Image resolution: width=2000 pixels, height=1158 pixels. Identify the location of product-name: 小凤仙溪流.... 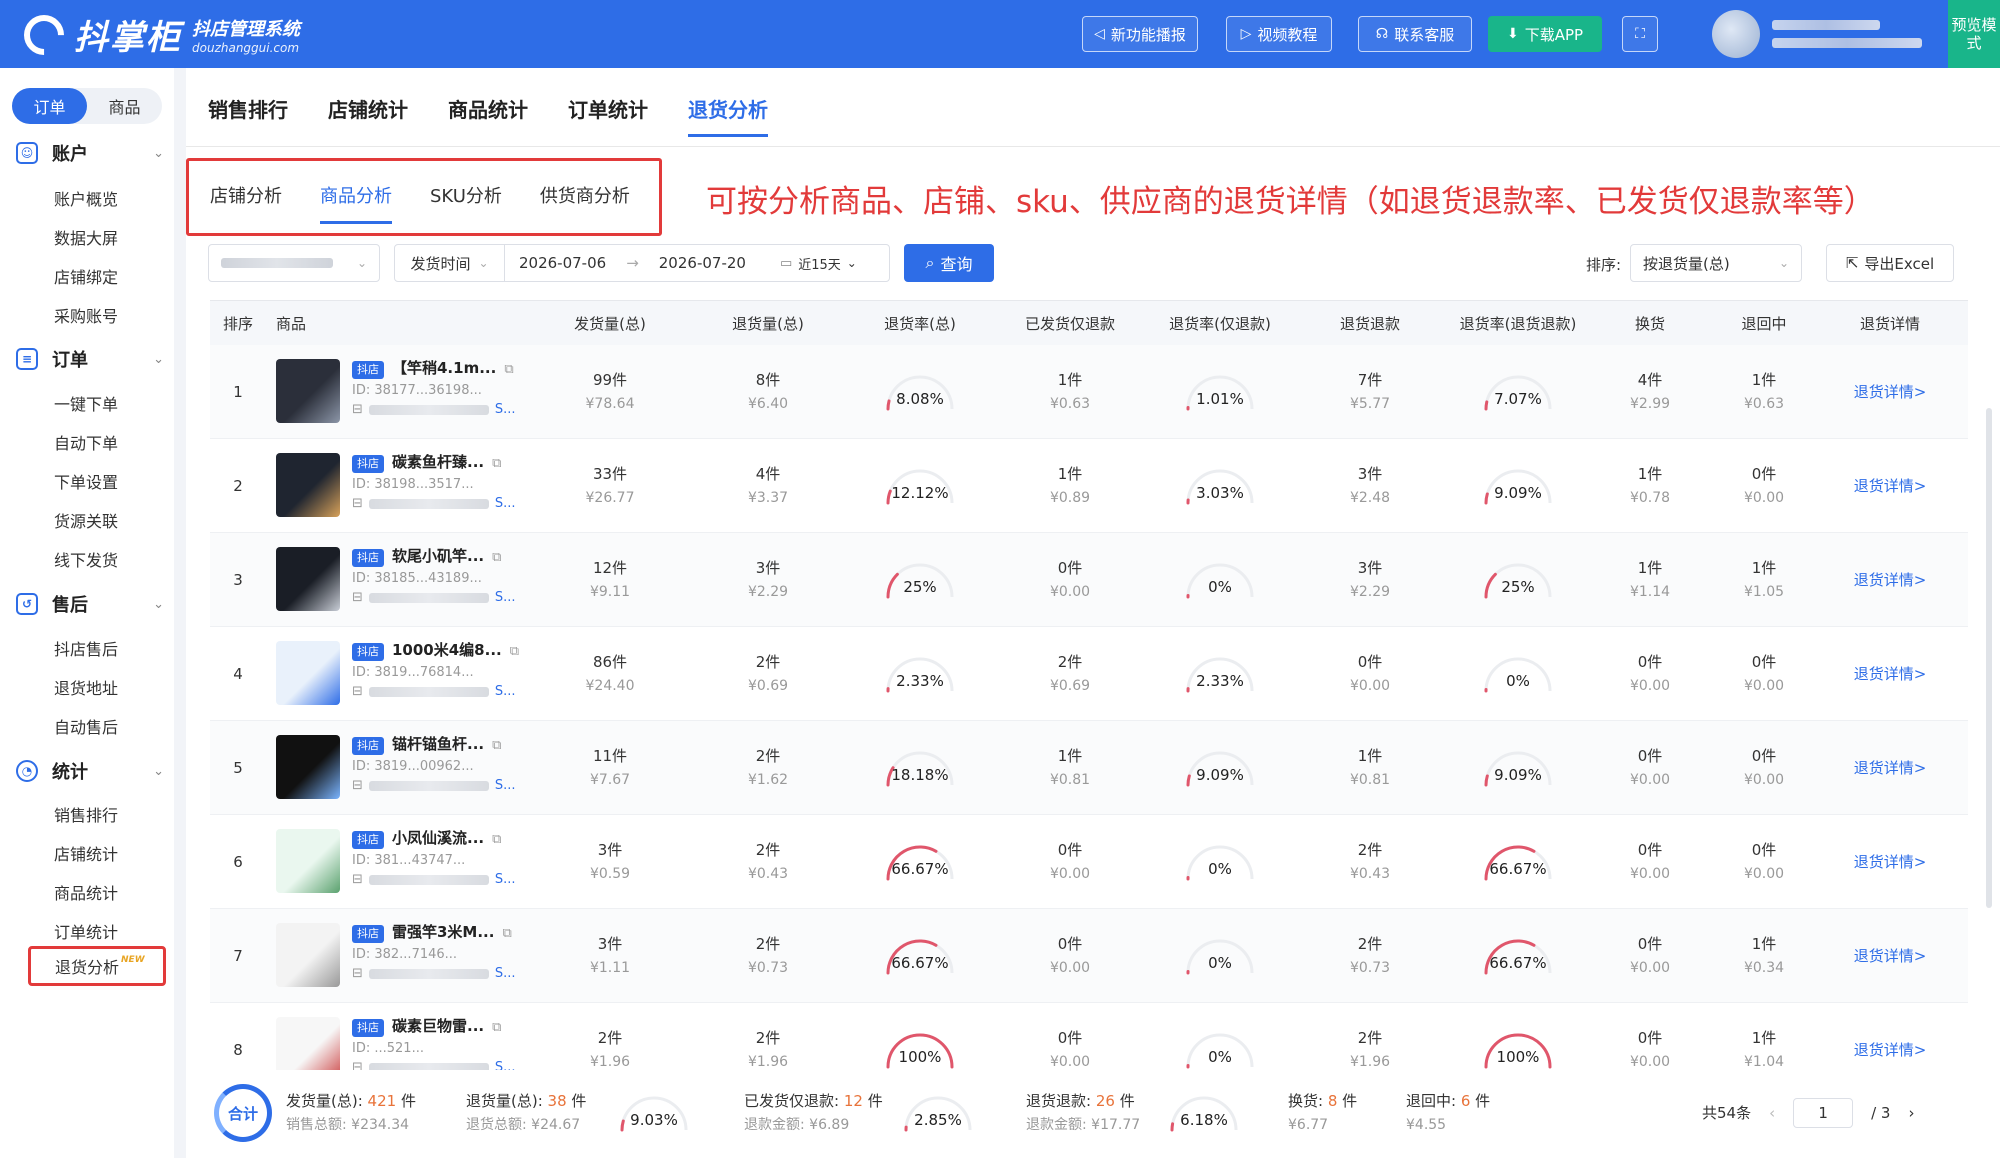
(438, 838).